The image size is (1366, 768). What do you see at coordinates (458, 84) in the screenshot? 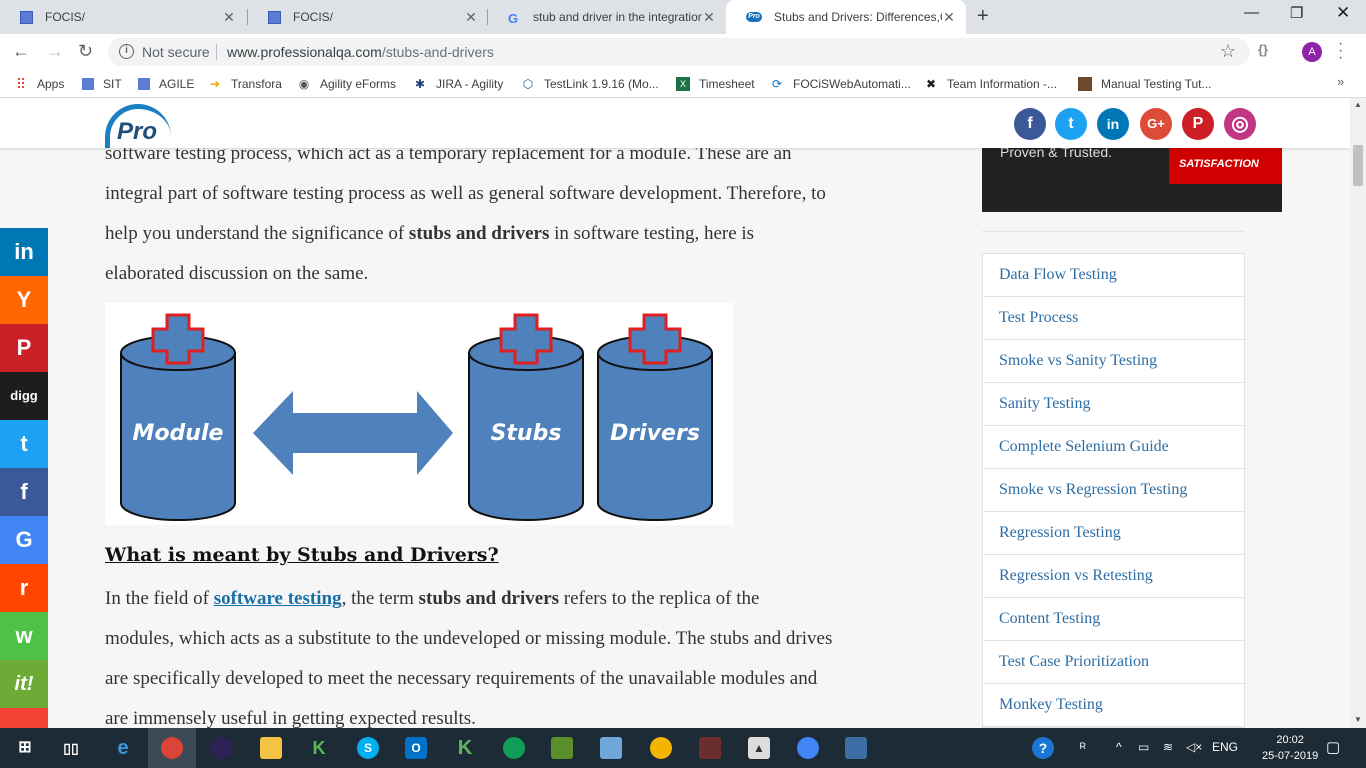
I see `bookmark-jira: ✱ JIRA - Agility` at bounding box center [458, 84].